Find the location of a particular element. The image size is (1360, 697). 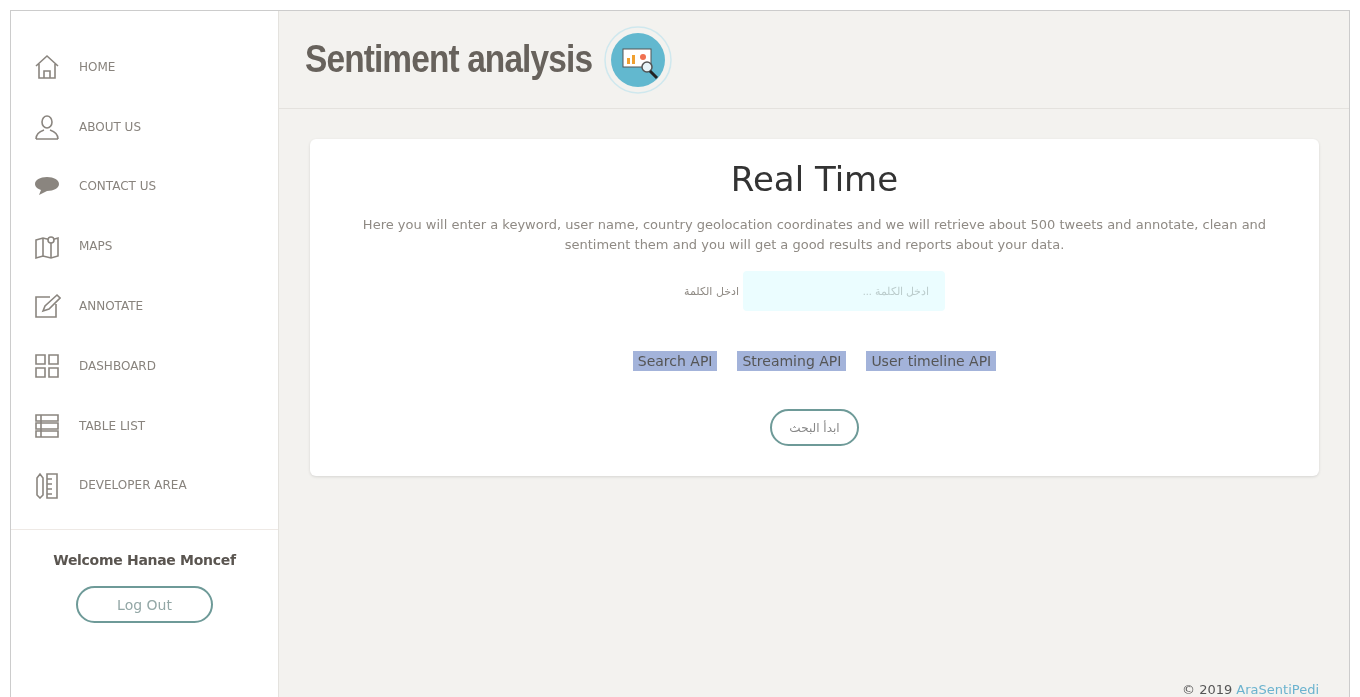

welcome-text: Welcome Hanae Moncef is located at coordinates (145, 560).